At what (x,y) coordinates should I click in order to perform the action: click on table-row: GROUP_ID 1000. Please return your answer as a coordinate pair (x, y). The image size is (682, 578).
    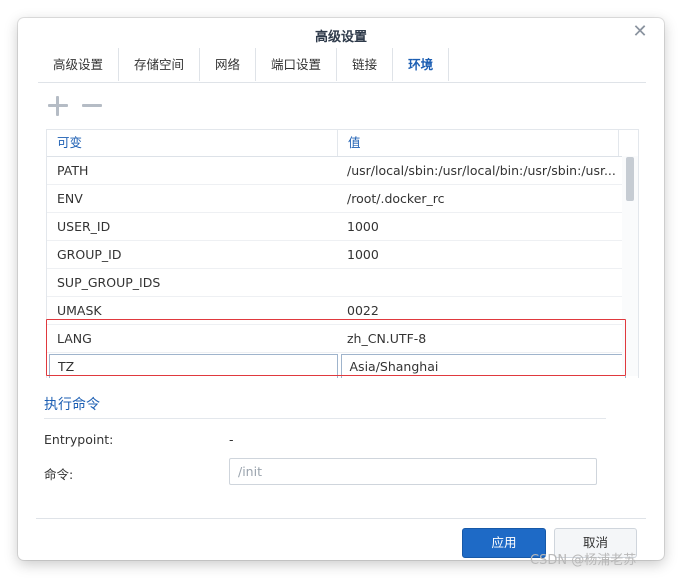
    Looking at the image, I should click on (336, 255).